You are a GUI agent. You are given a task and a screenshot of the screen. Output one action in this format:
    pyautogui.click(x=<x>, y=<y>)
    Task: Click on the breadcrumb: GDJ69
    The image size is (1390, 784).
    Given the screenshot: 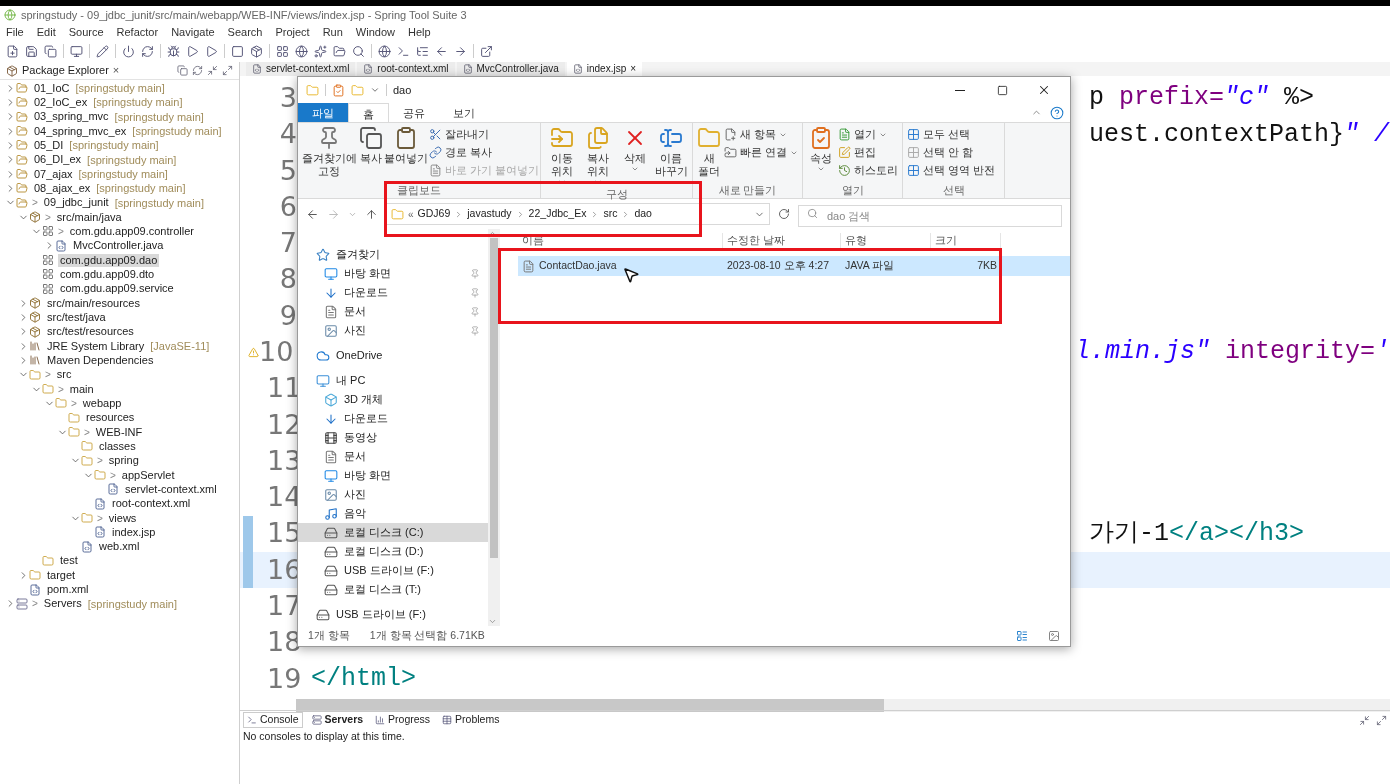 What is the action you would take?
    pyautogui.click(x=434, y=214)
    